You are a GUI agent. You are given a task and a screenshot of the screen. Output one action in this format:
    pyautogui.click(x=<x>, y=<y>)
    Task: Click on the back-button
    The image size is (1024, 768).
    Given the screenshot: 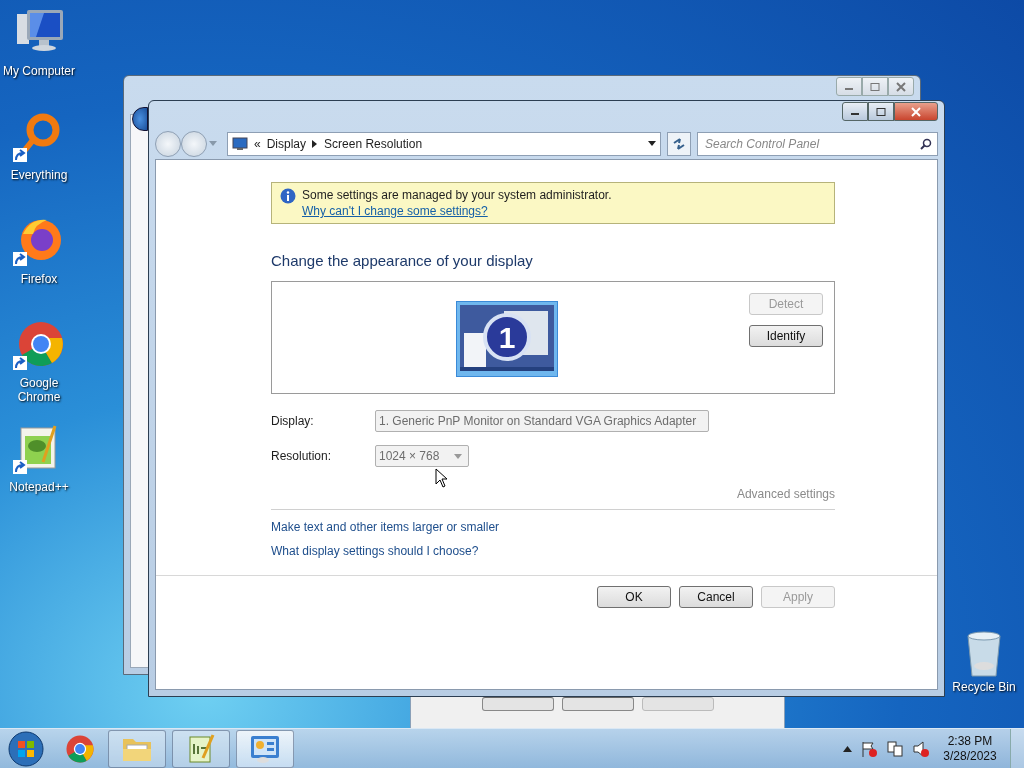 What is the action you would take?
    pyautogui.click(x=140, y=119)
    